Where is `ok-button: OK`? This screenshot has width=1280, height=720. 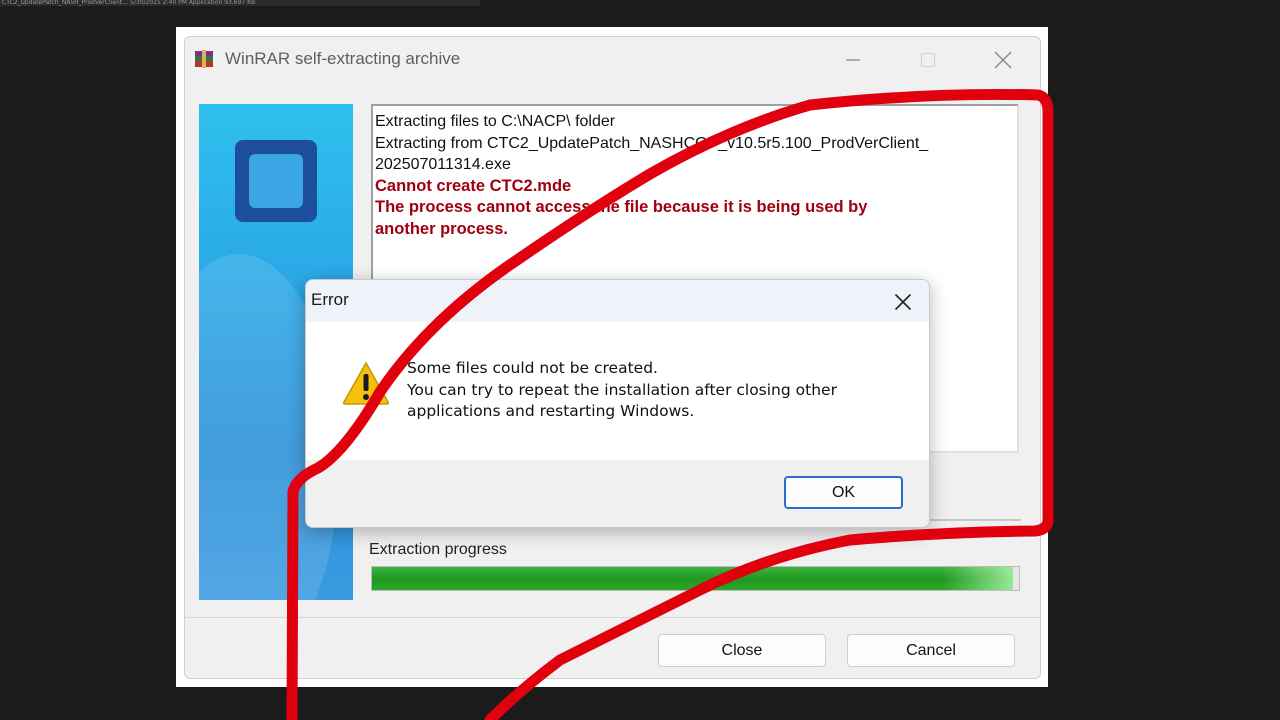 ok-button: OK is located at coordinates (843, 492).